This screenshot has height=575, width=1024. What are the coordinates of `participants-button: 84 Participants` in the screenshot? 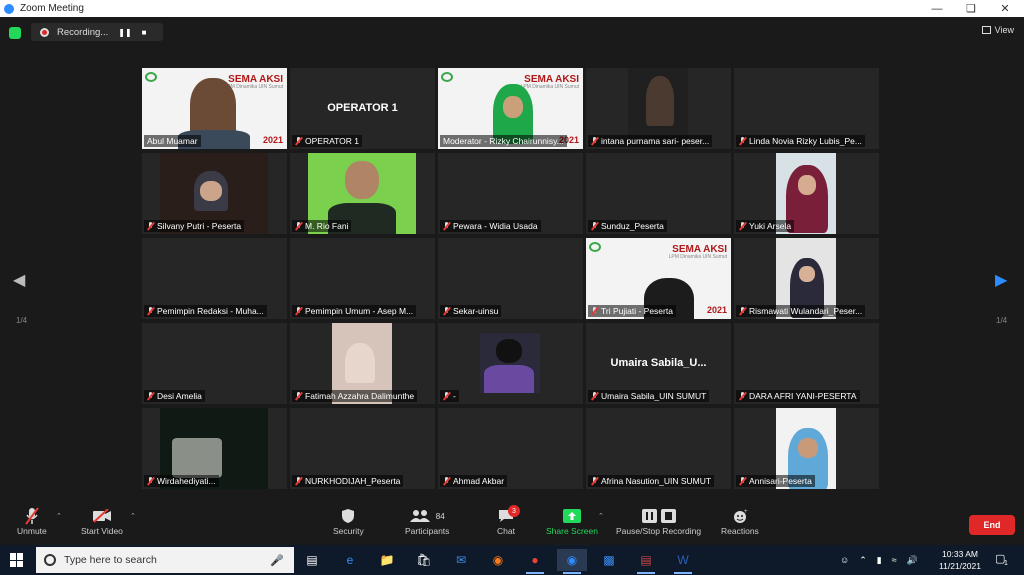 It's located at (427, 521).